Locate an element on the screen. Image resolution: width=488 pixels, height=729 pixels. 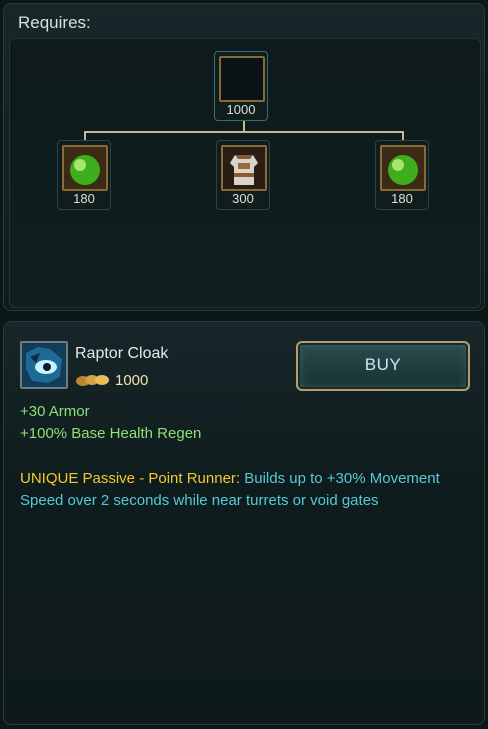
cloth-armor-icon is located at coordinates (244, 168).